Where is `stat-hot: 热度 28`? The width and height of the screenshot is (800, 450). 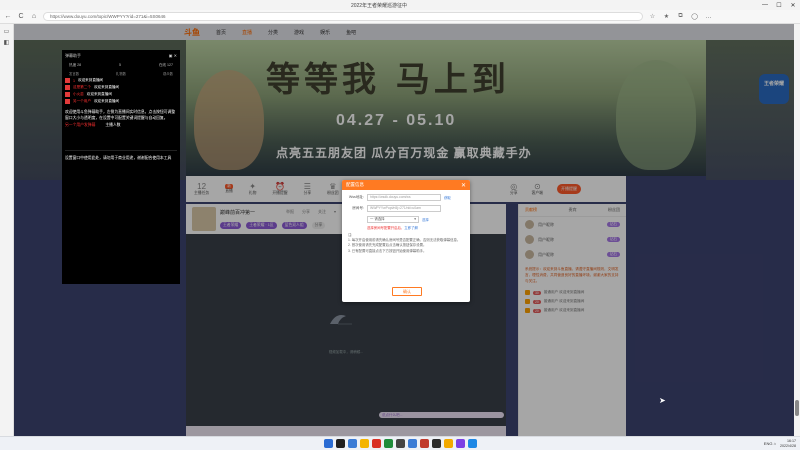 stat-hot: 热度 28 is located at coordinates (75, 65).